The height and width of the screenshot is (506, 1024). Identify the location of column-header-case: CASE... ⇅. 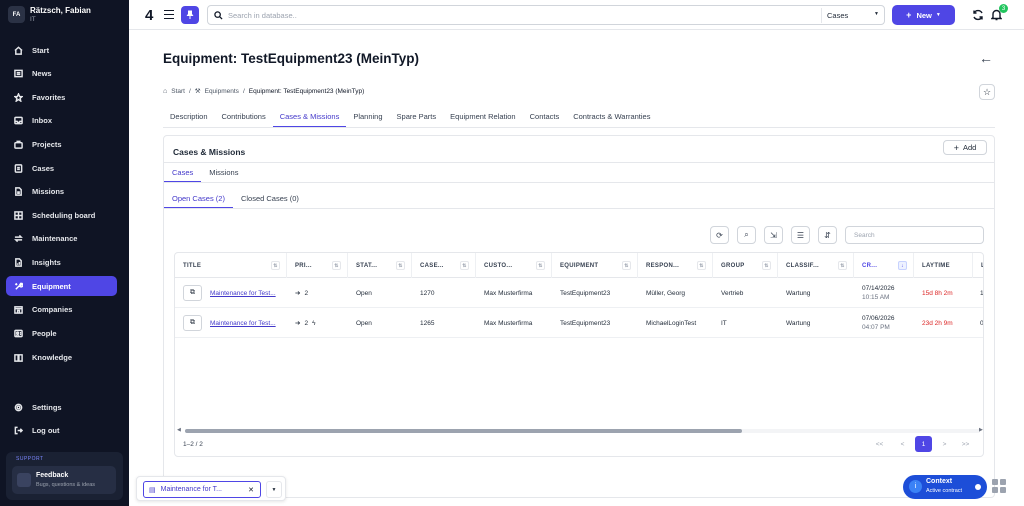
(444, 265).